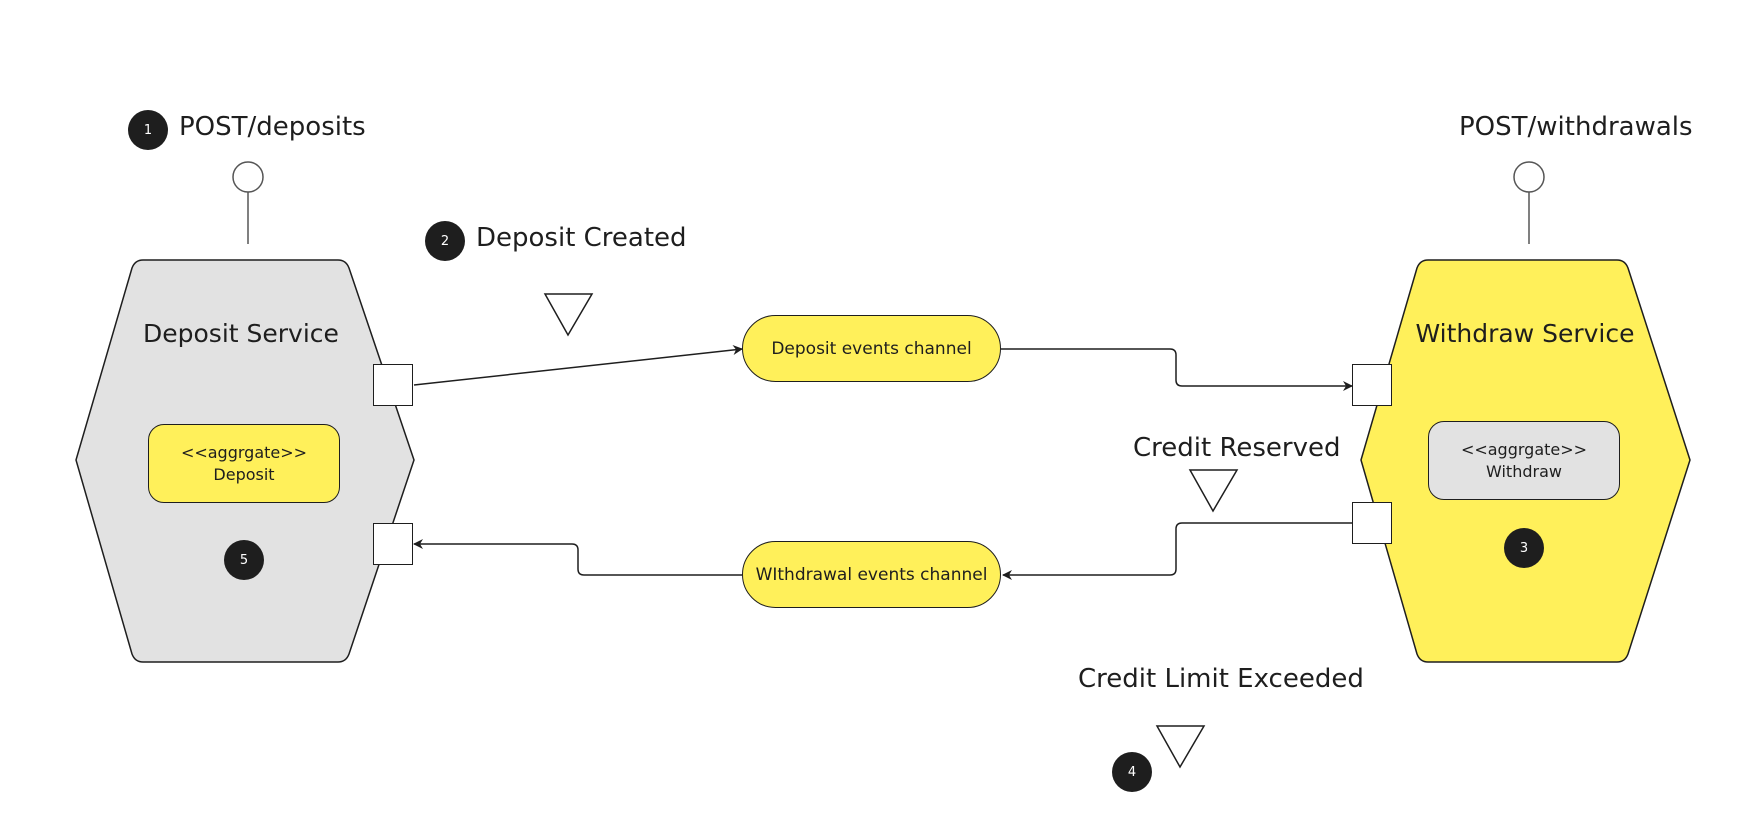 The image size is (1756, 822). I want to click on deposit-aggregate-name: Deposit, so click(244, 474).